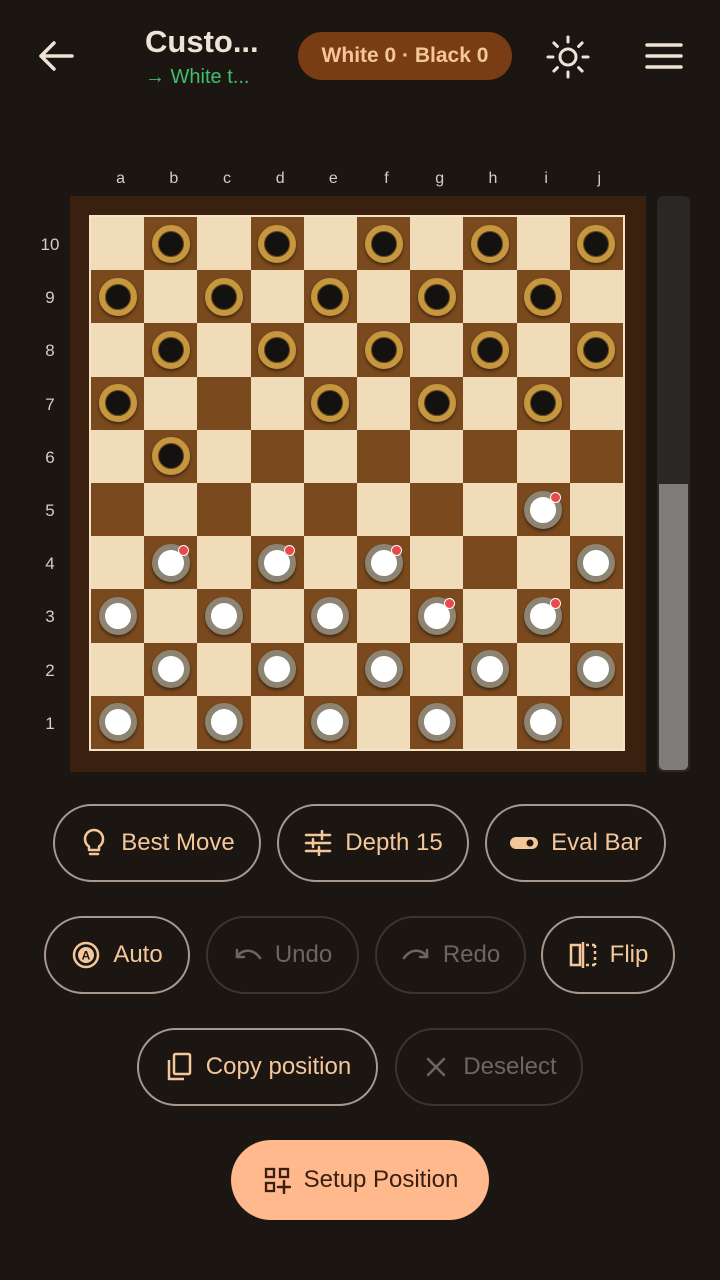 The height and width of the screenshot is (1280, 720). What do you see at coordinates (664, 56) in the screenshot?
I see `menu-button` at bounding box center [664, 56].